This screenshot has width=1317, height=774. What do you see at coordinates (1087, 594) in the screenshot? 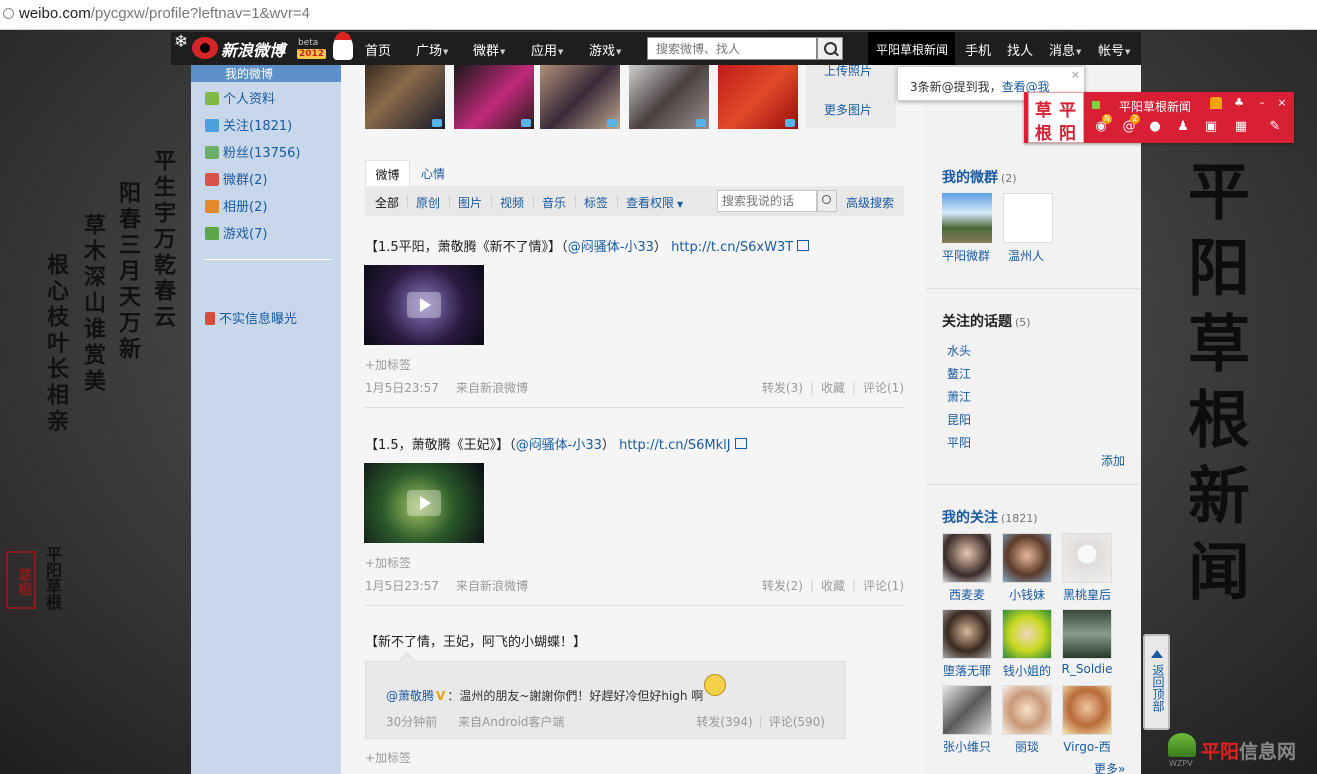
I see `follow-name: 黑桃皇后` at bounding box center [1087, 594].